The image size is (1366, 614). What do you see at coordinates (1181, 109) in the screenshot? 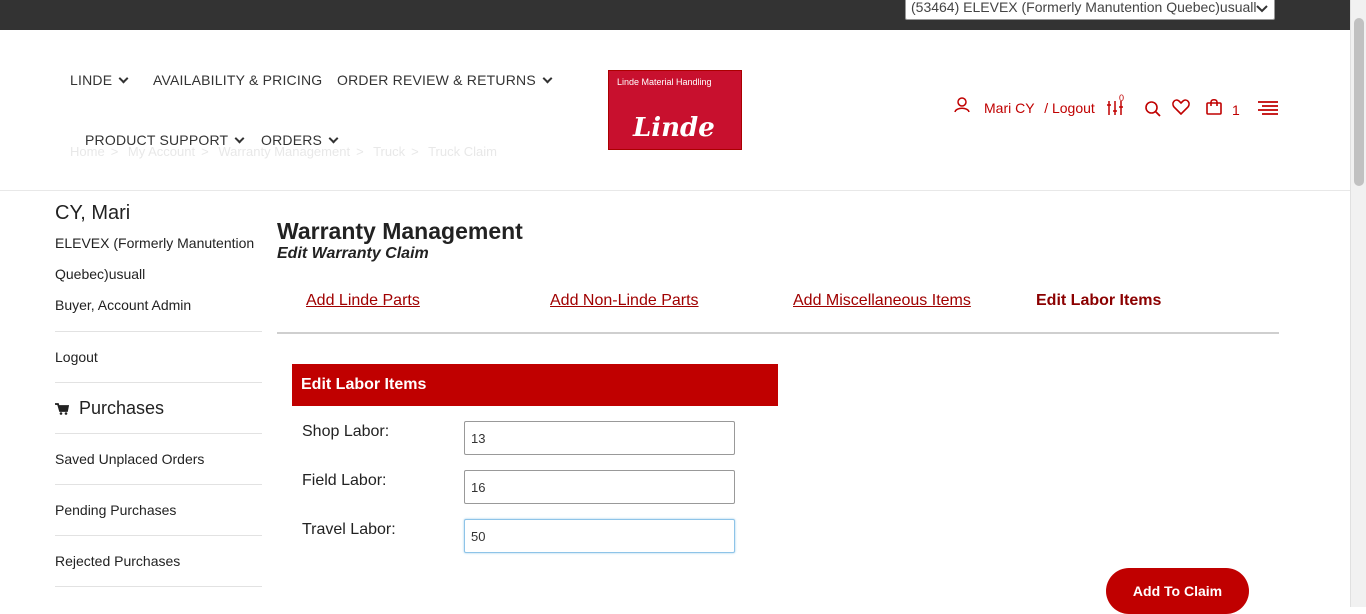
I see `heart-icon` at bounding box center [1181, 109].